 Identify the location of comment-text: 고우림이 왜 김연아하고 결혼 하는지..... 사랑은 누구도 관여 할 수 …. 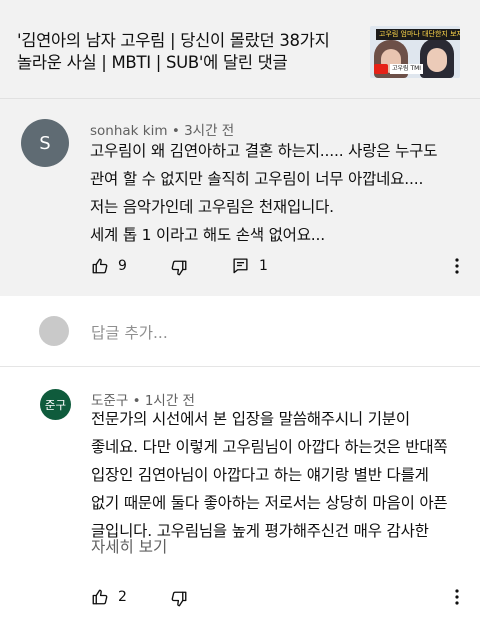
(280, 193).